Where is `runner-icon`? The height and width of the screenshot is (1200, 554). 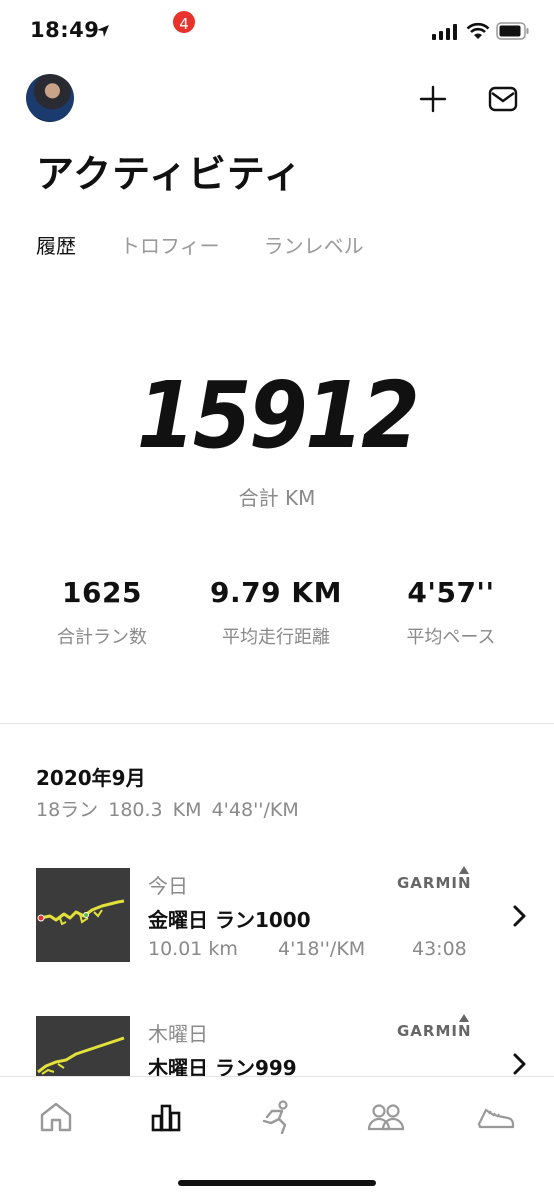
runner-icon is located at coordinates (275, 1117).